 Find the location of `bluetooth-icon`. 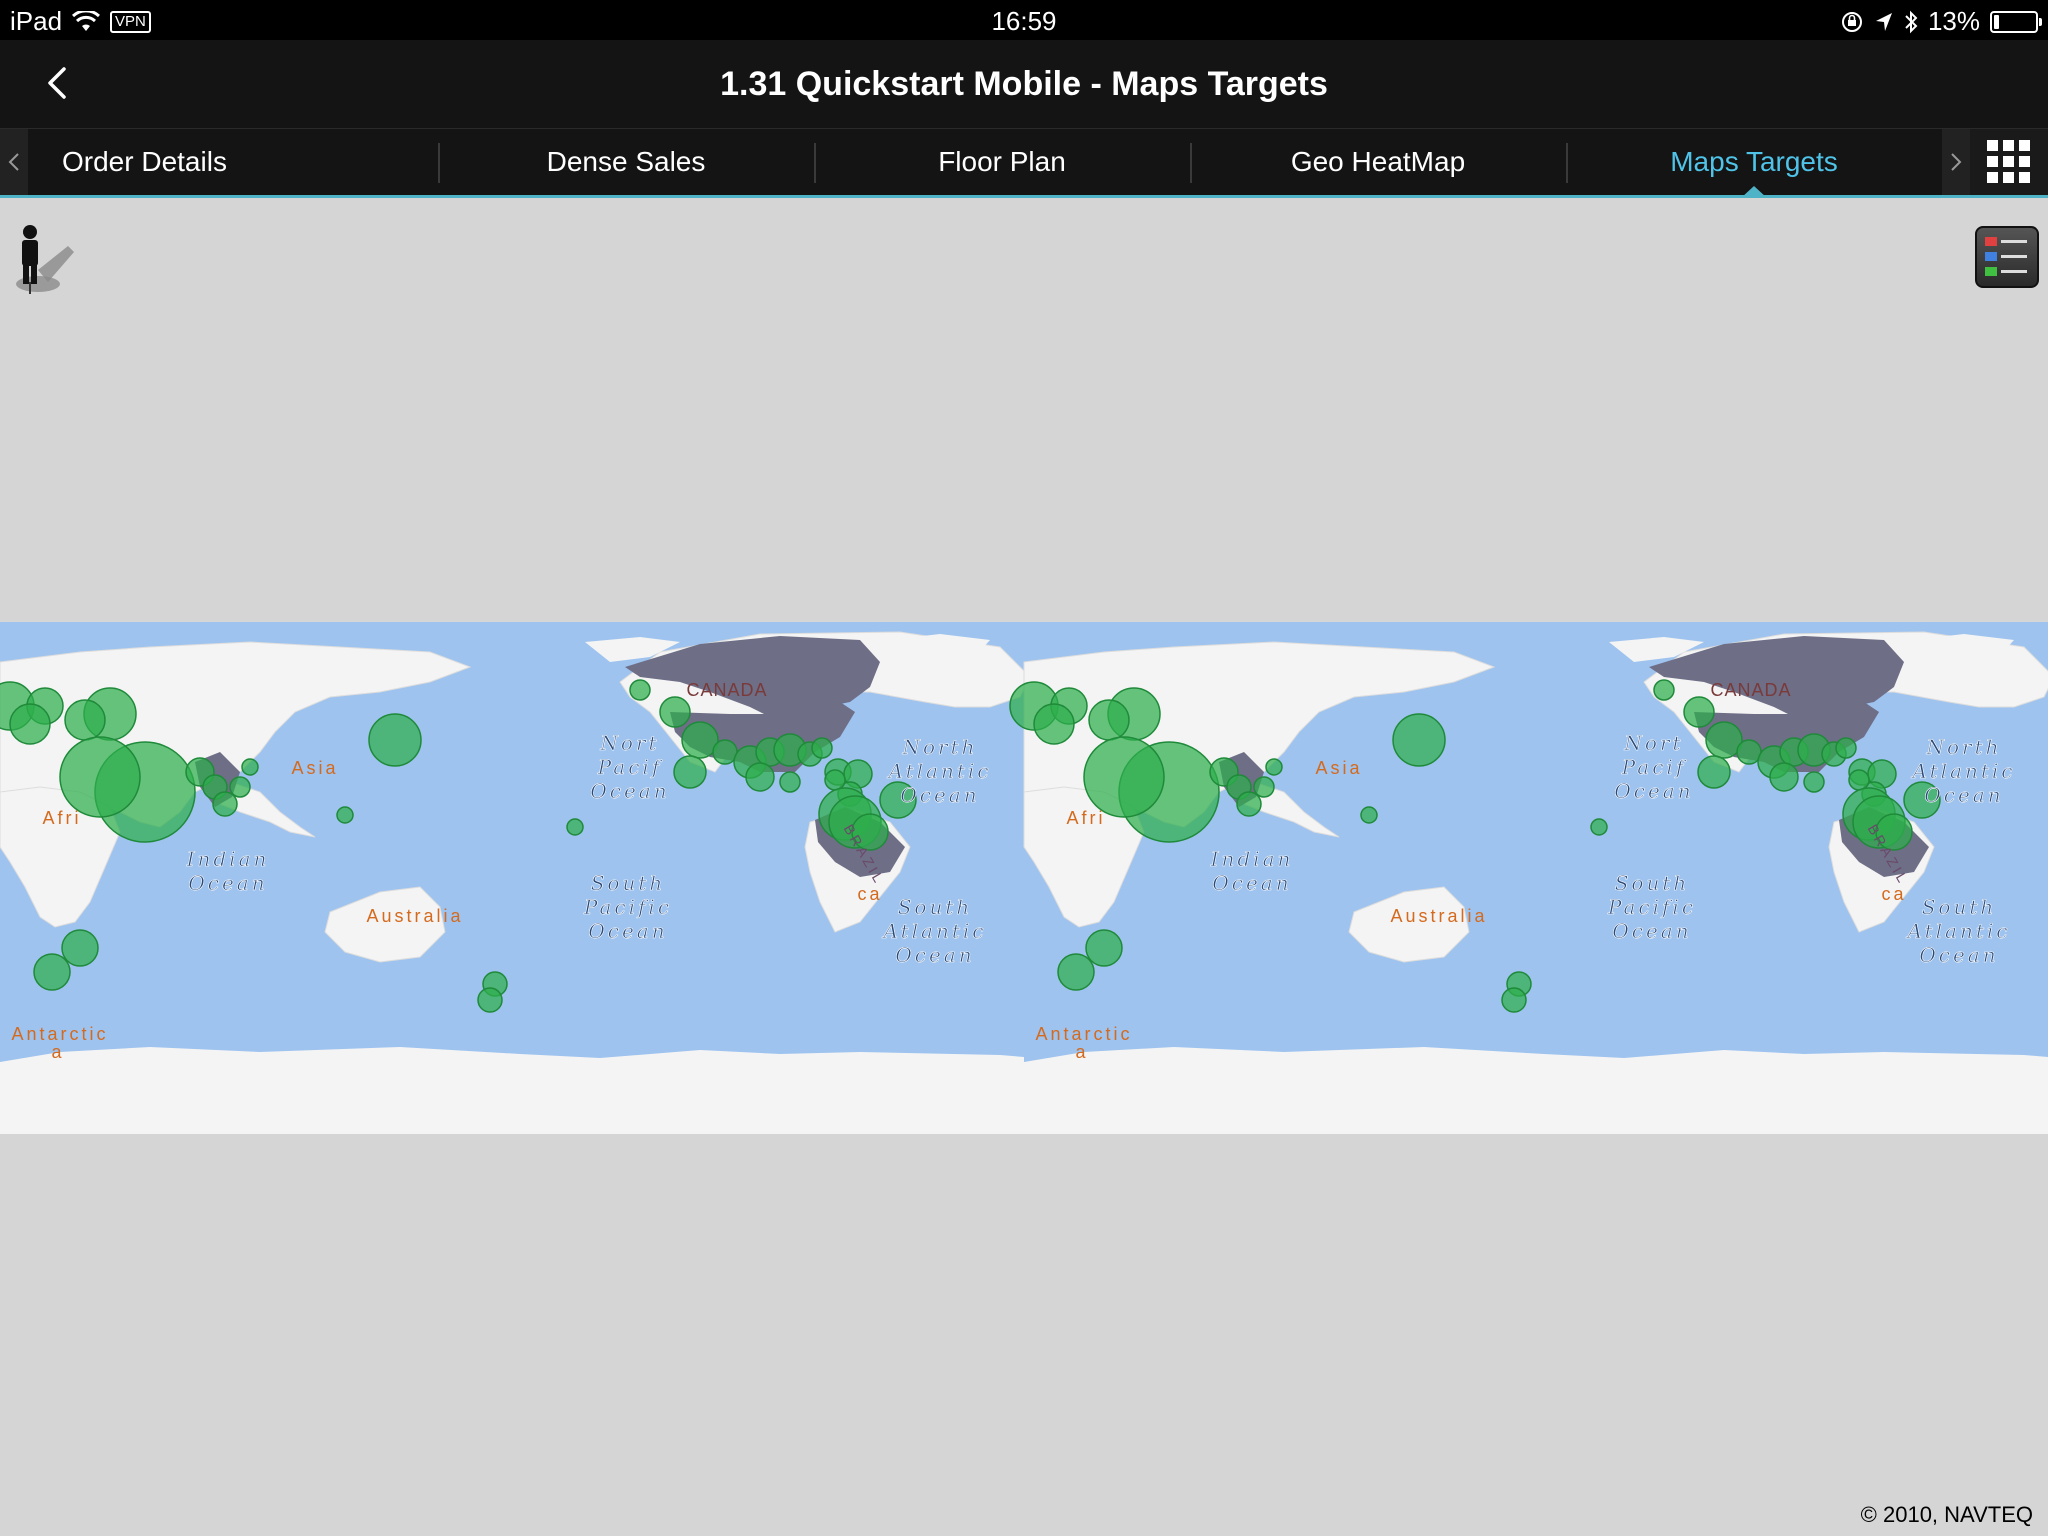

bluetooth-icon is located at coordinates (1911, 21).